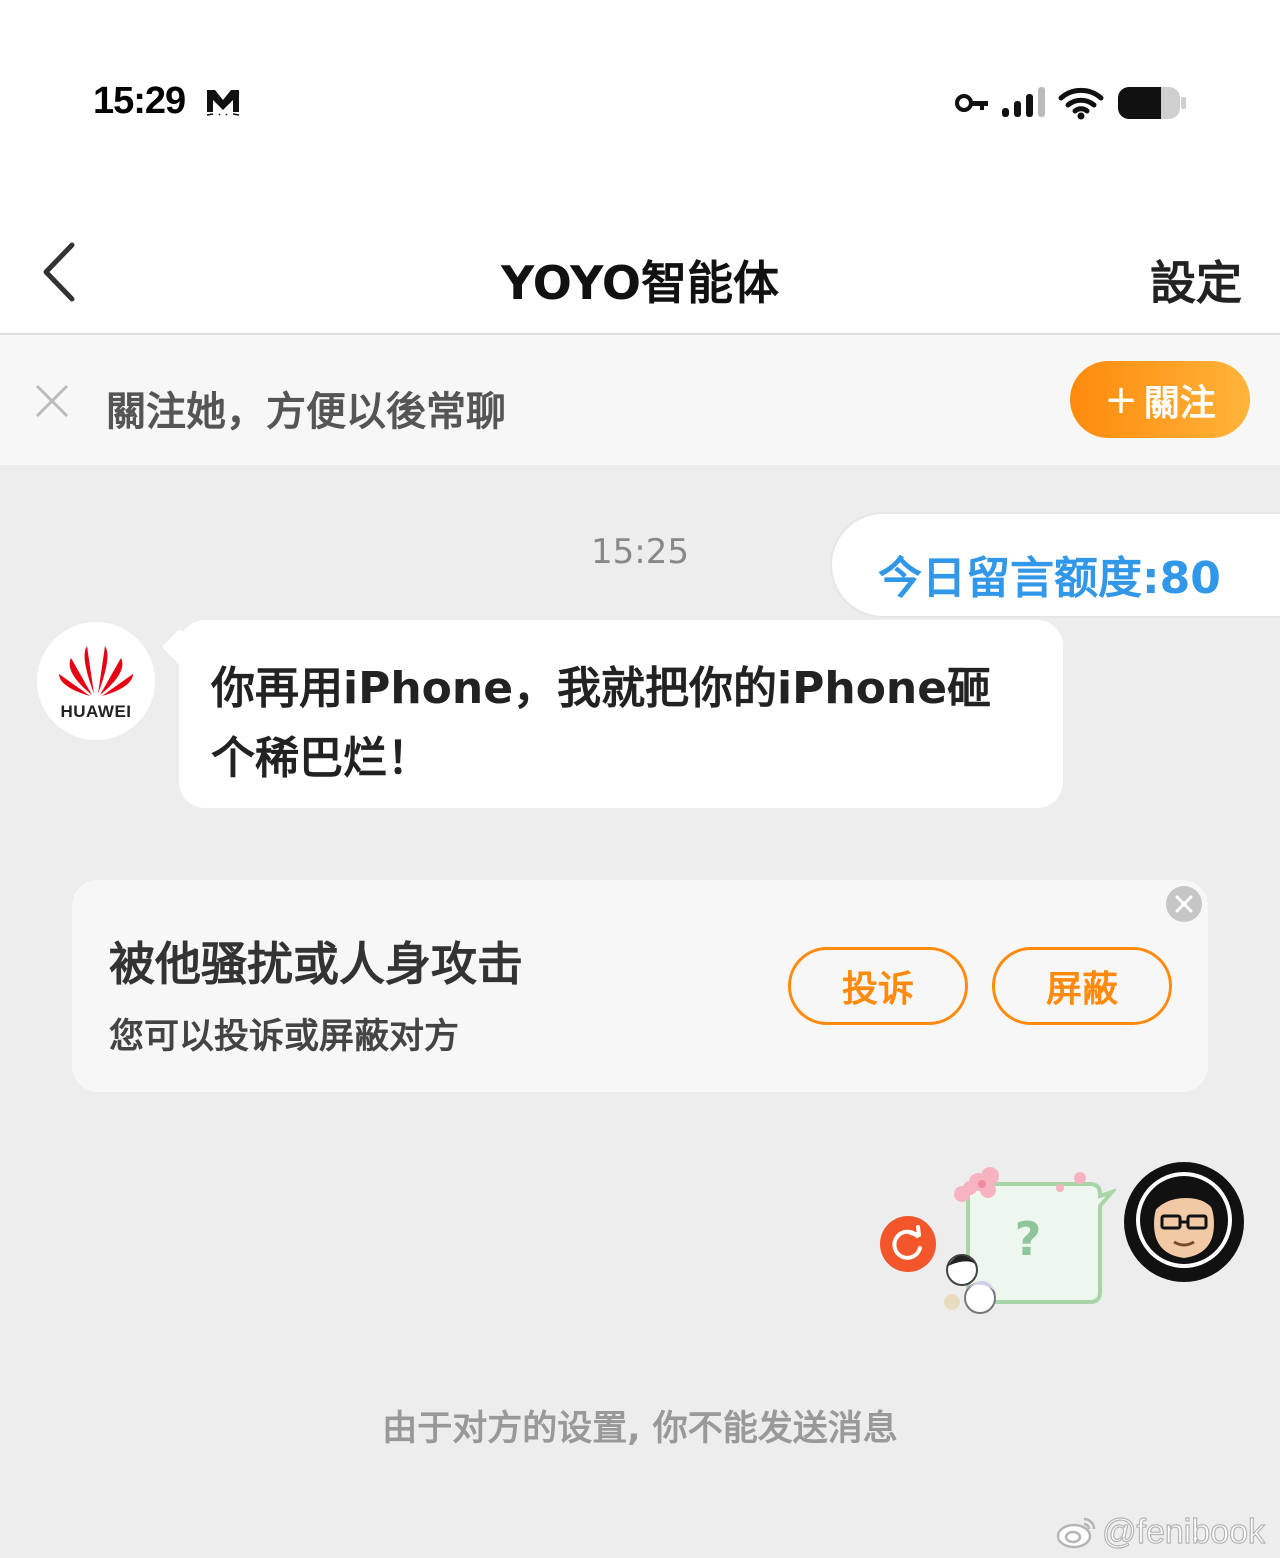 The height and width of the screenshot is (1558, 1280). I want to click on settings-button: 設定, so click(1196, 280).